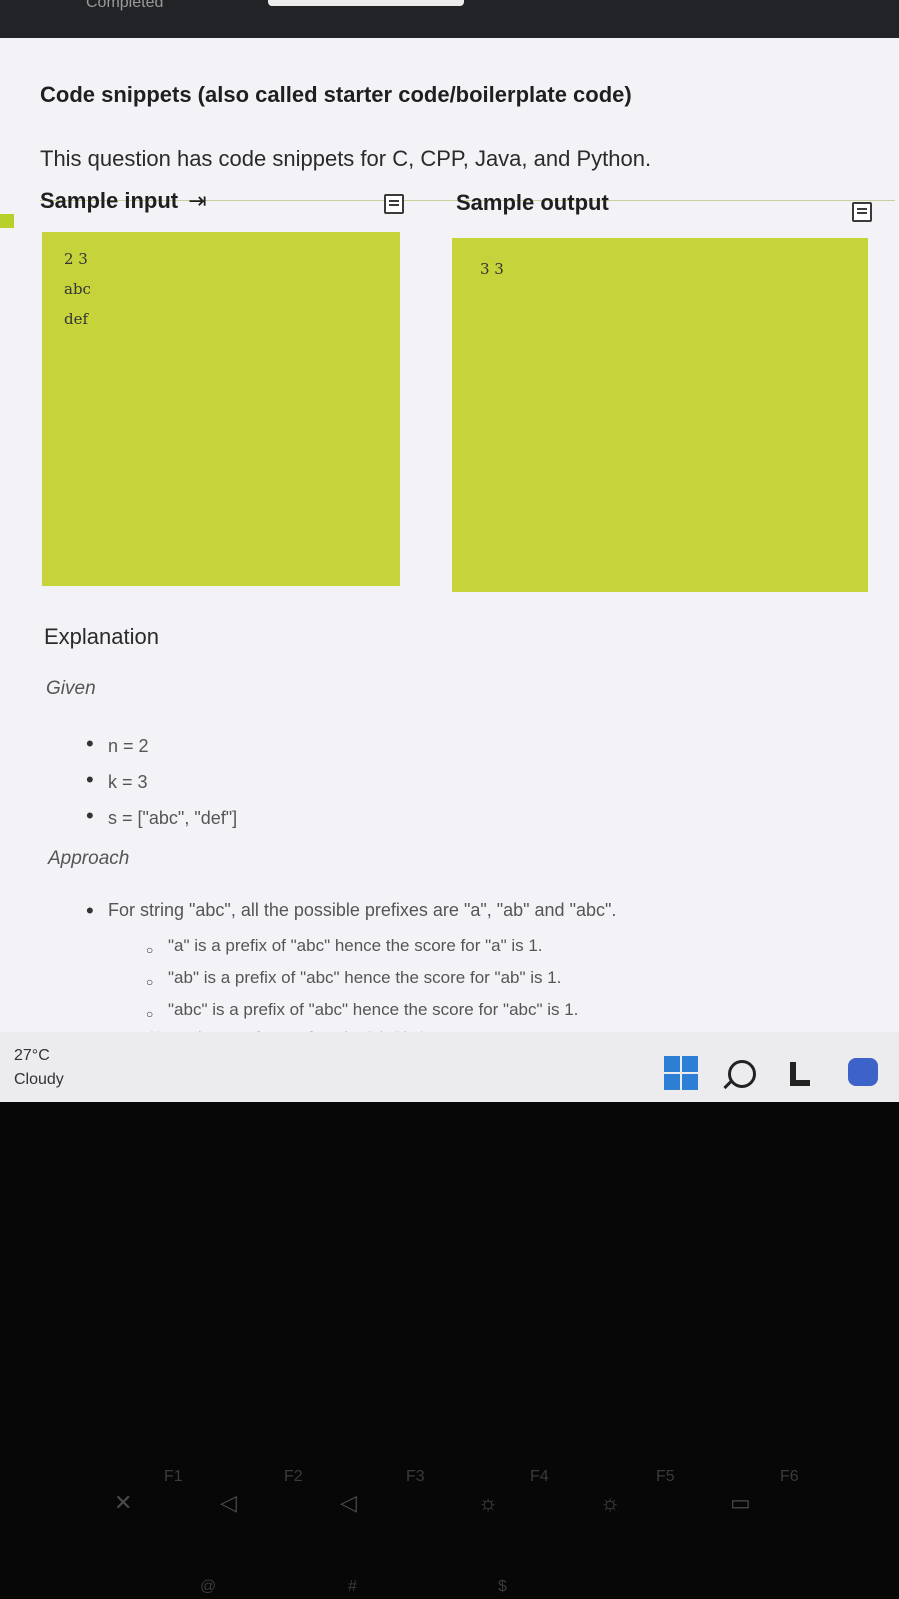 The width and height of the screenshot is (899, 1599). Describe the element at coordinates (77, 289) in the screenshot. I see `input-line: abc` at that location.